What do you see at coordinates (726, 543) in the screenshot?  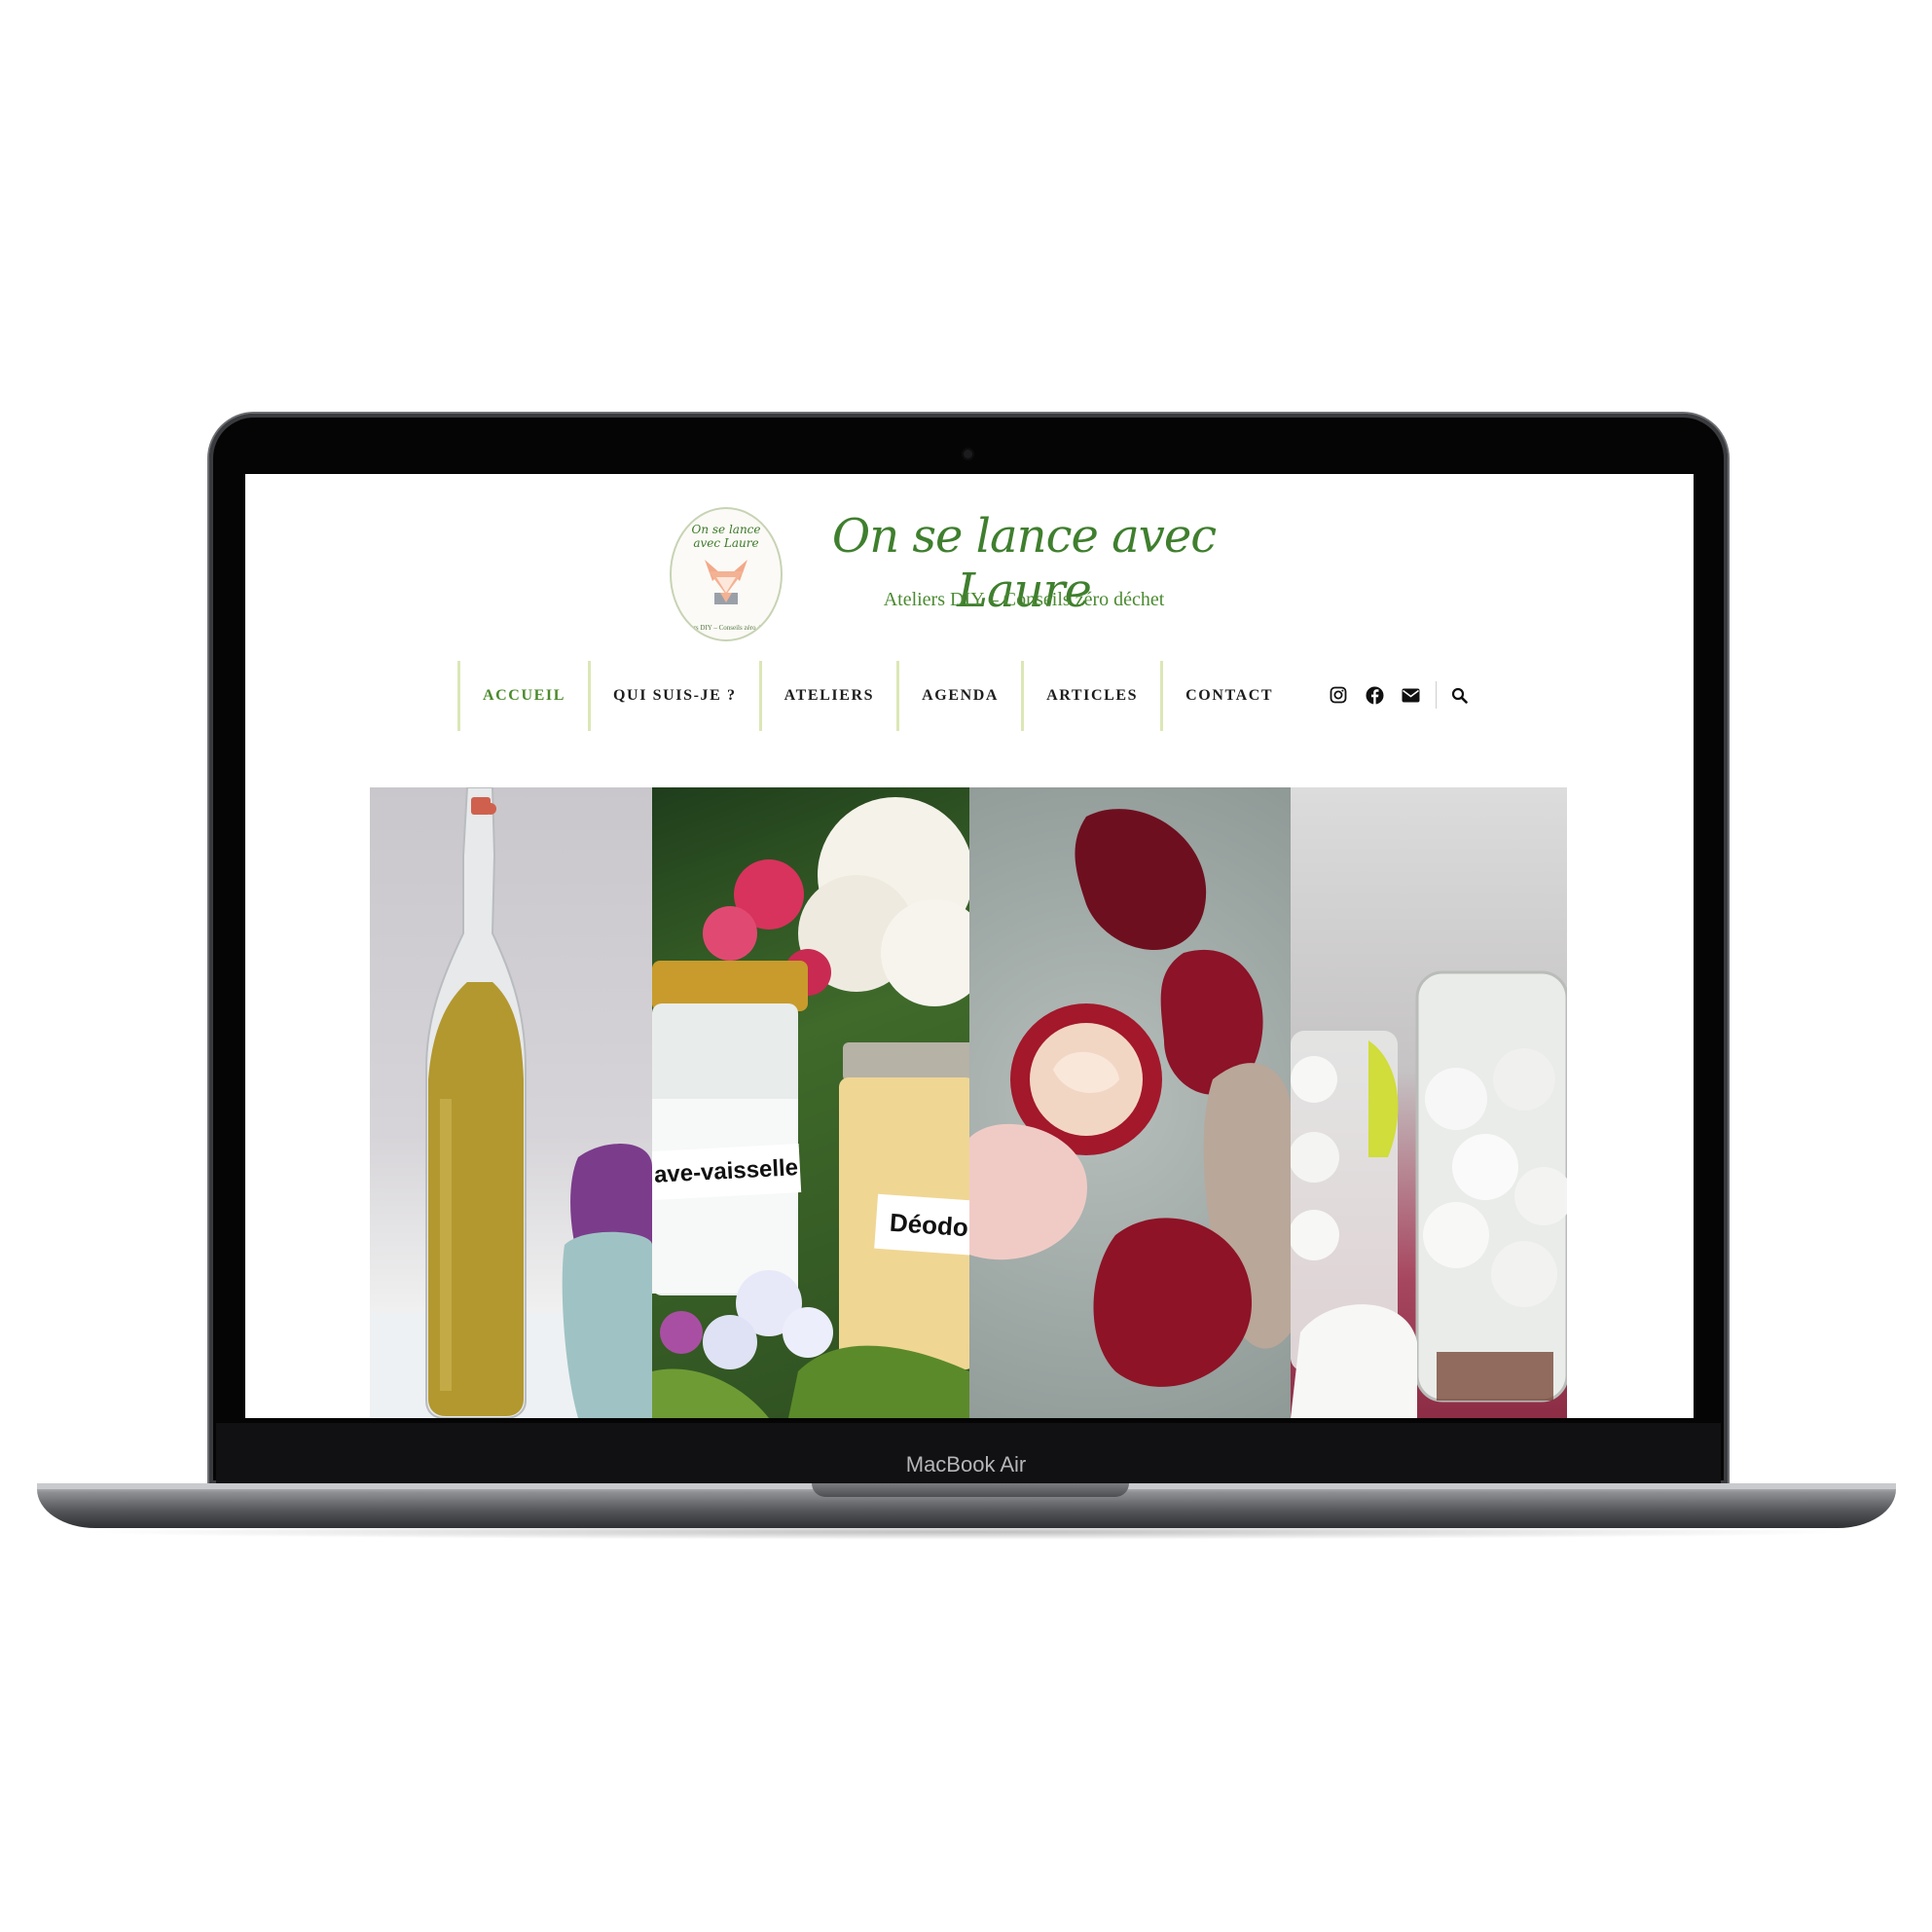 I see `logo-line-2: avec Laure` at bounding box center [726, 543].